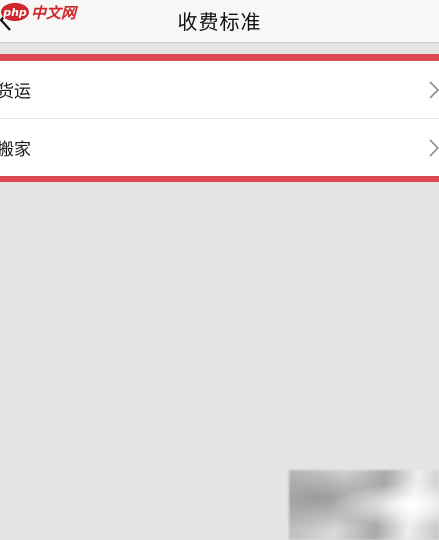 Image resolution: width=439 pixels, height=540 pixels. I want to click on svg-text: php, so click(14, 12).